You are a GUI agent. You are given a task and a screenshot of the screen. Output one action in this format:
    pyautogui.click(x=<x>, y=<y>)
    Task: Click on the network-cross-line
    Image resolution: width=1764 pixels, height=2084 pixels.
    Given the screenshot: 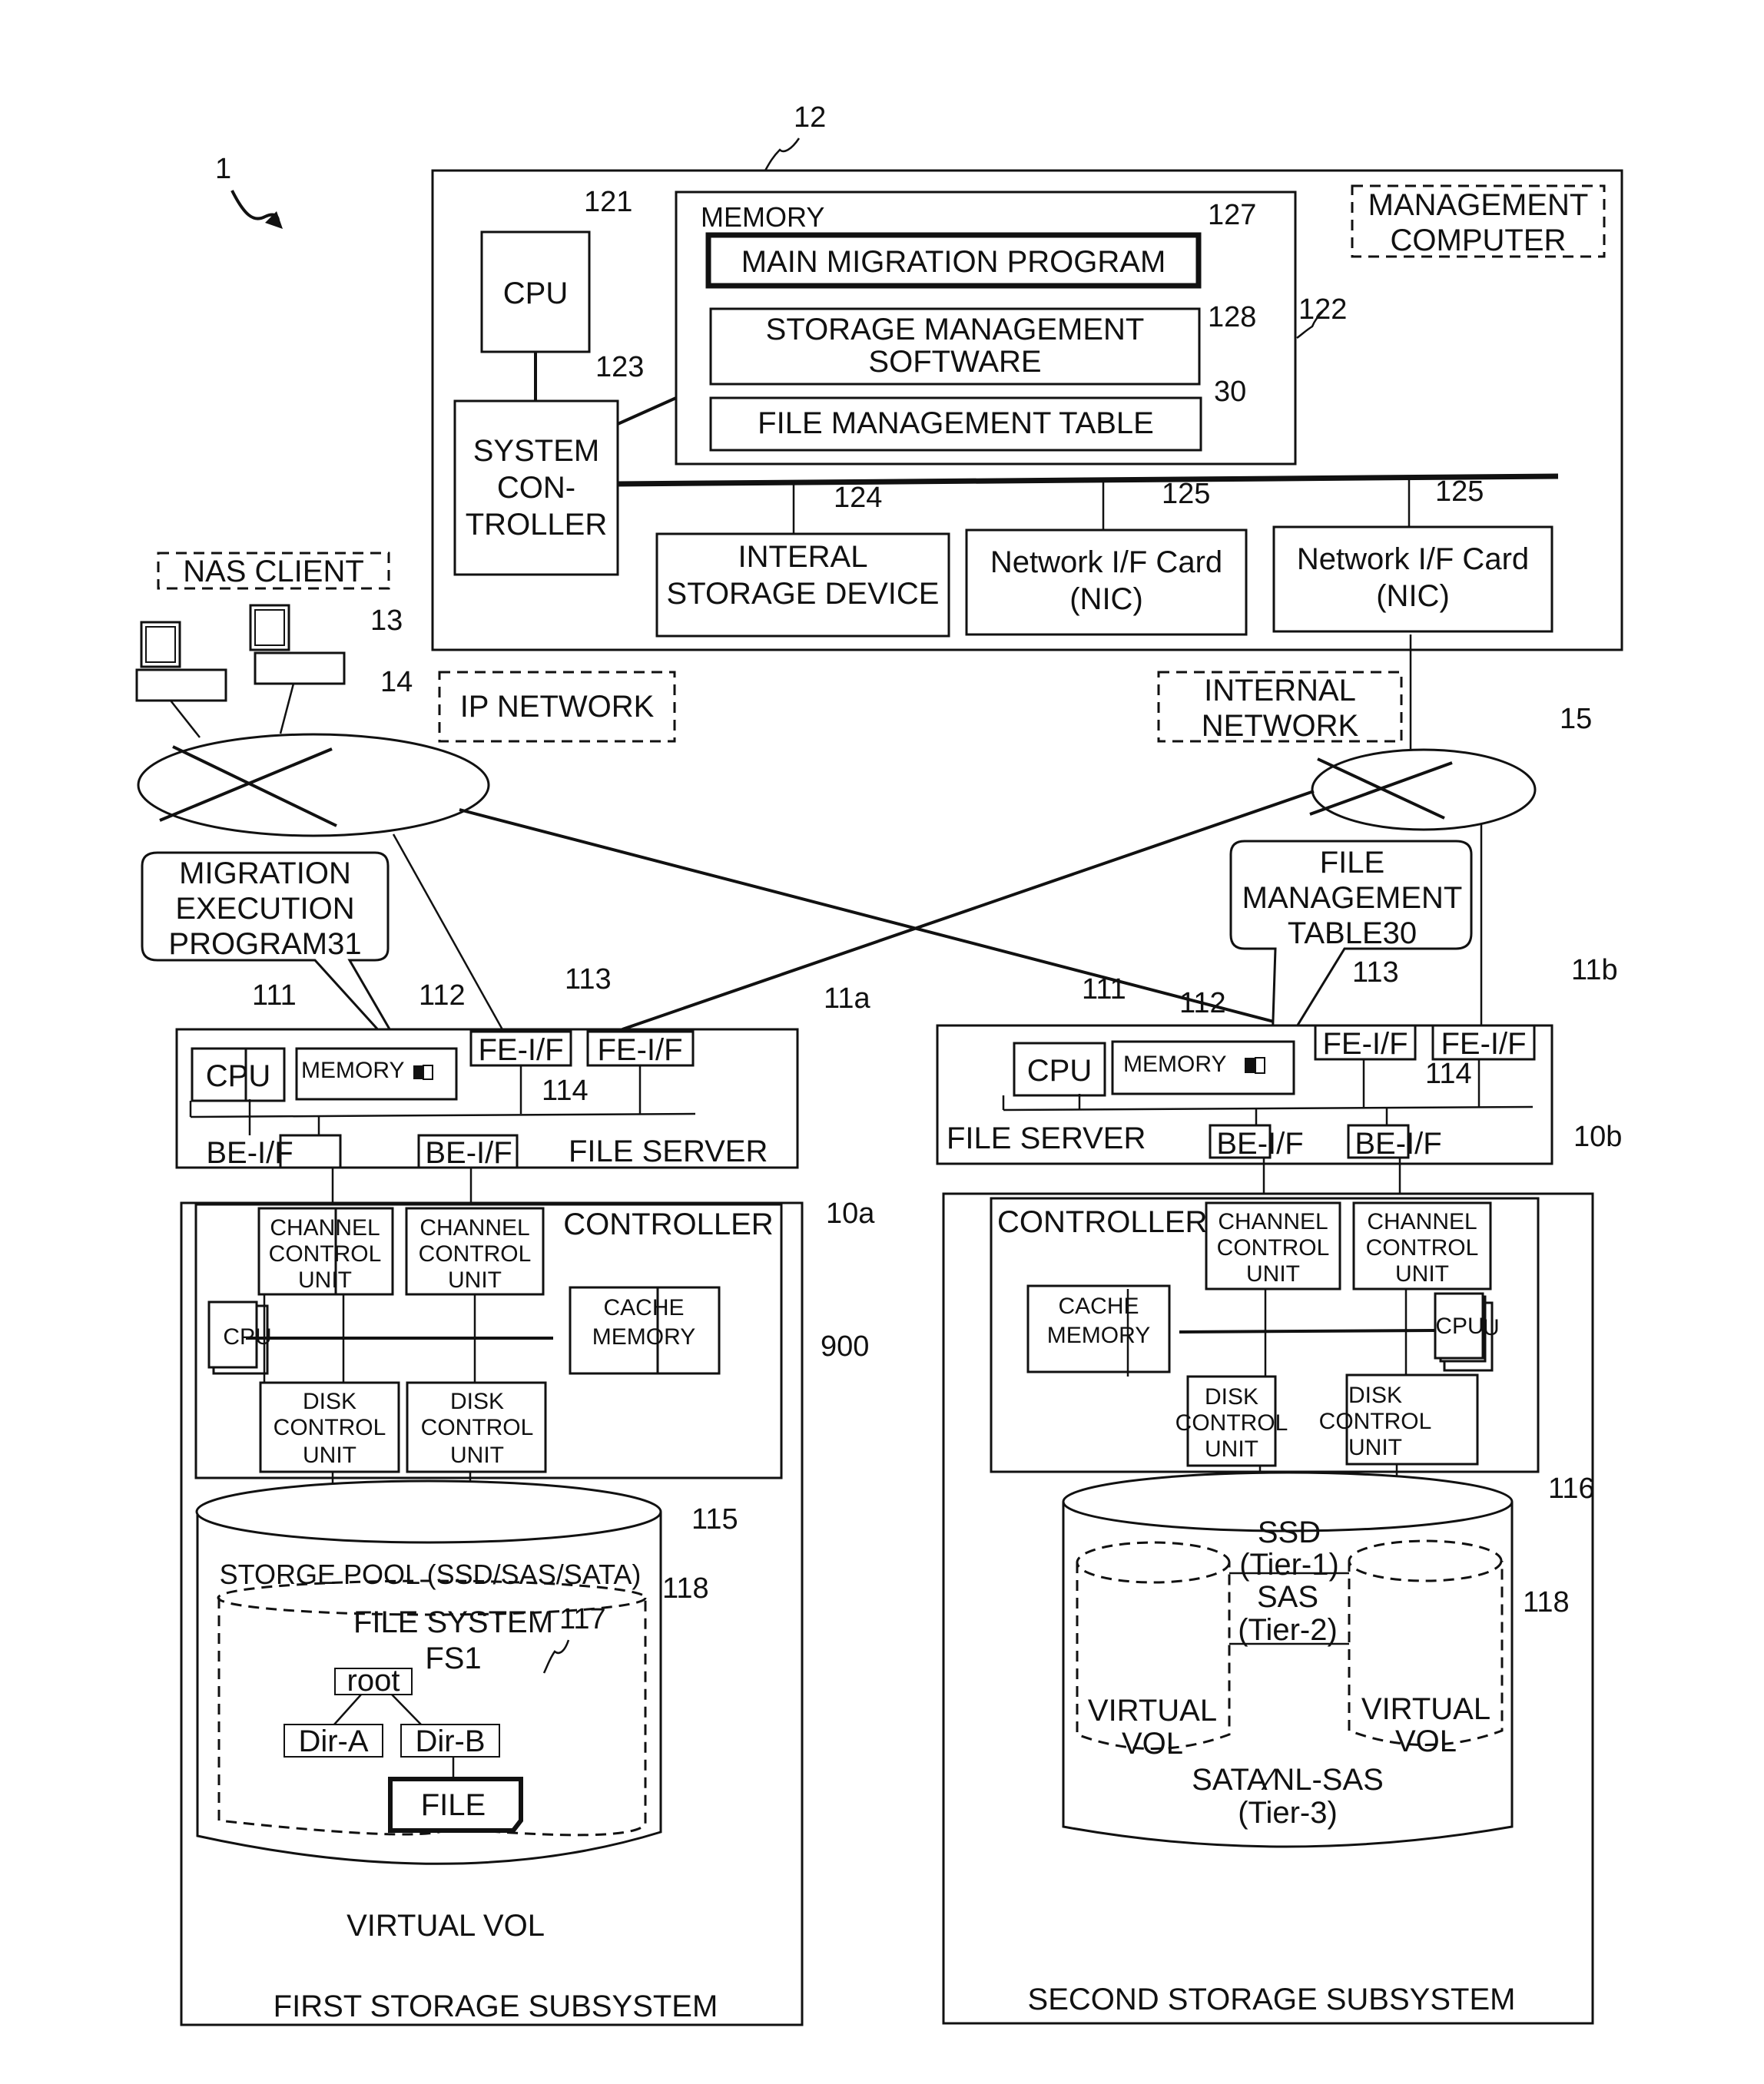 What is the action you would take?
    pyautogui.click(x=1381, y=788)
    